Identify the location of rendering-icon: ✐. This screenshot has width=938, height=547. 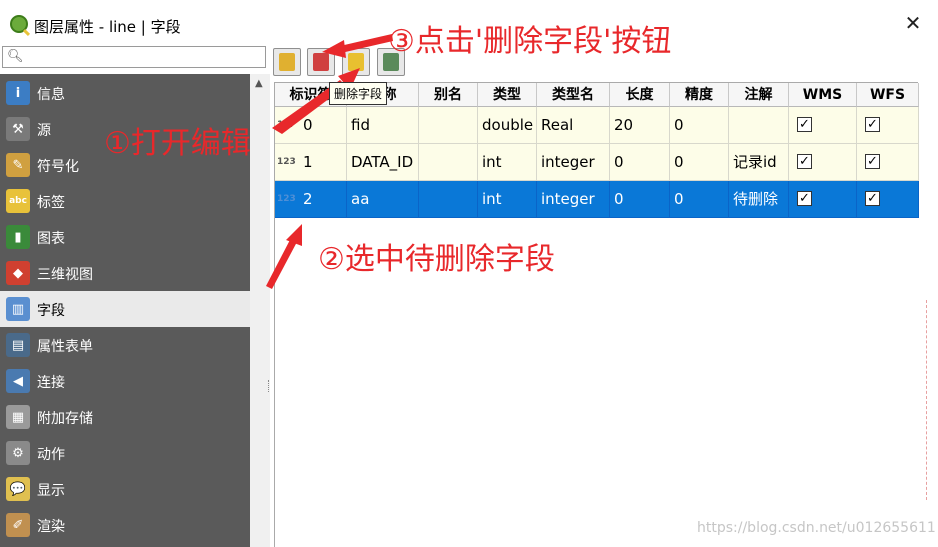
(18, 525).